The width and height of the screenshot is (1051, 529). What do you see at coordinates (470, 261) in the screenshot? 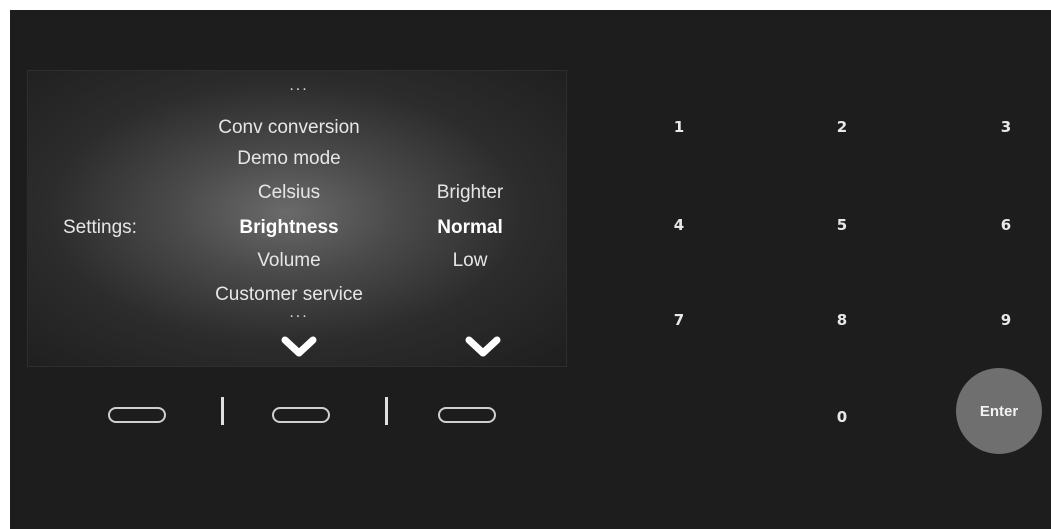
I see `option-low: Low` at bounding box center [470, 261].